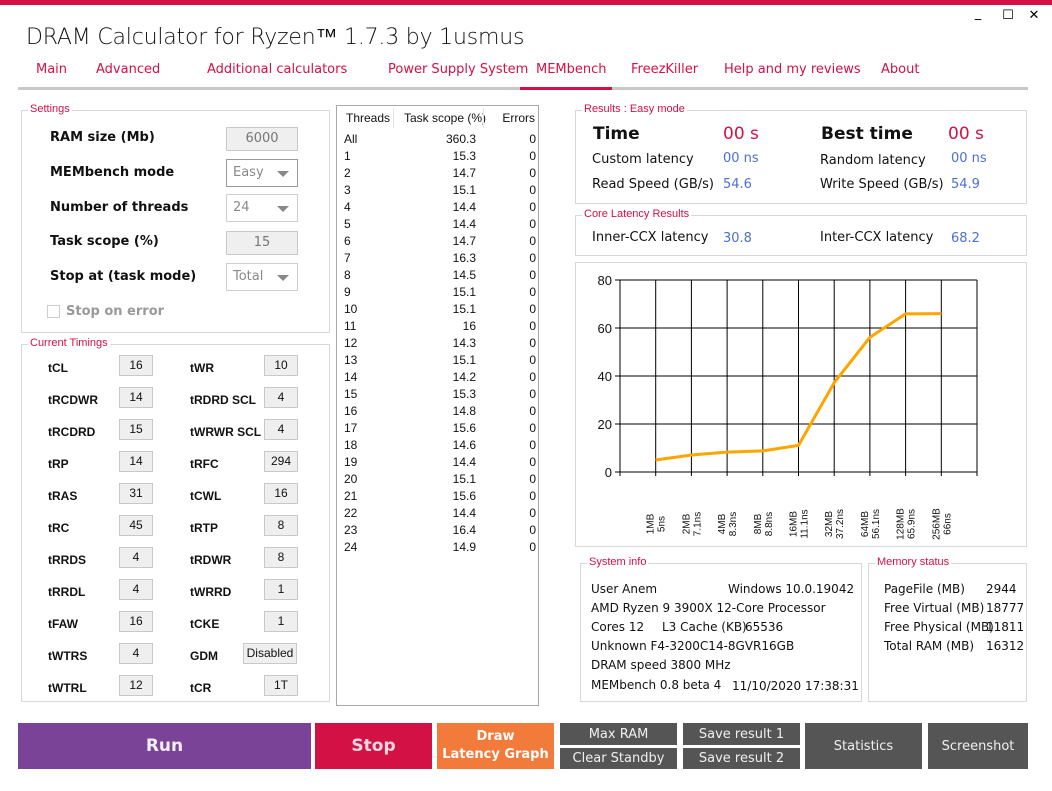 The image size is (1052, 791). What do you see at coordinates (1005, 608) in the screenshot?
I see `memory-status-value: 18777` at bounding box center [1005, 608].